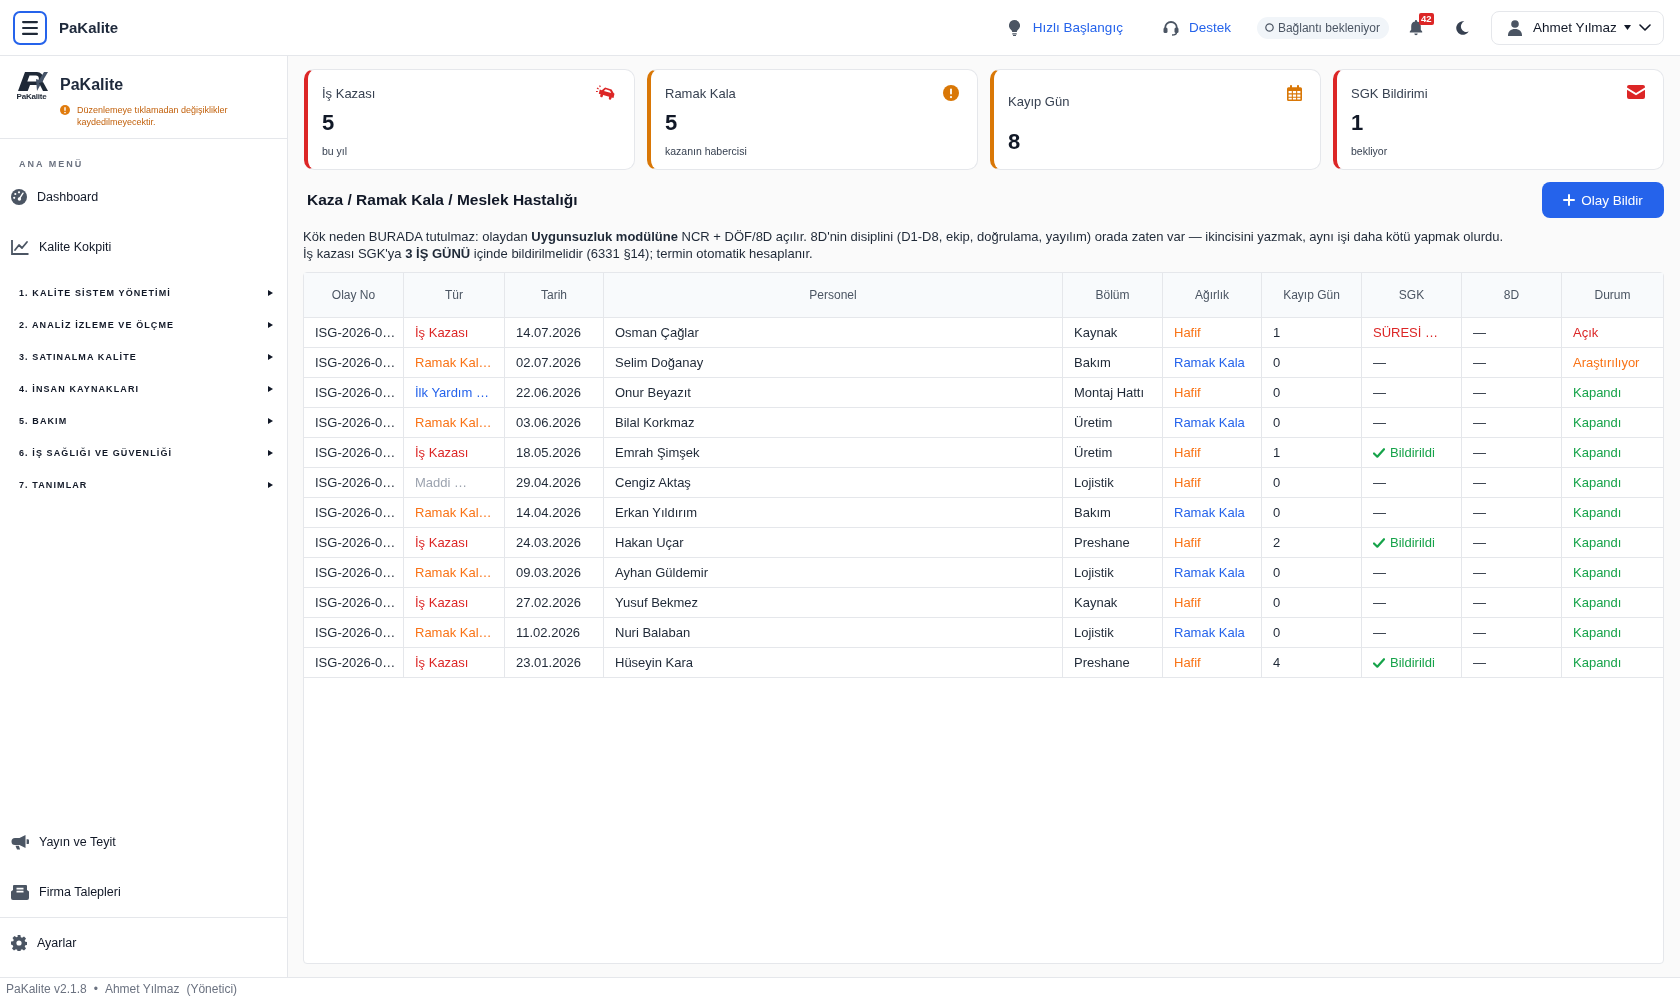 This screenshot has height=1000, width=1680. What do you see at coordinates (143, 453) in the screenshot?
I see `sidebar-group: 6. İŞ SAĞLIĞI VE GÜVENLİĞİ` at bounding box center [143, 453].